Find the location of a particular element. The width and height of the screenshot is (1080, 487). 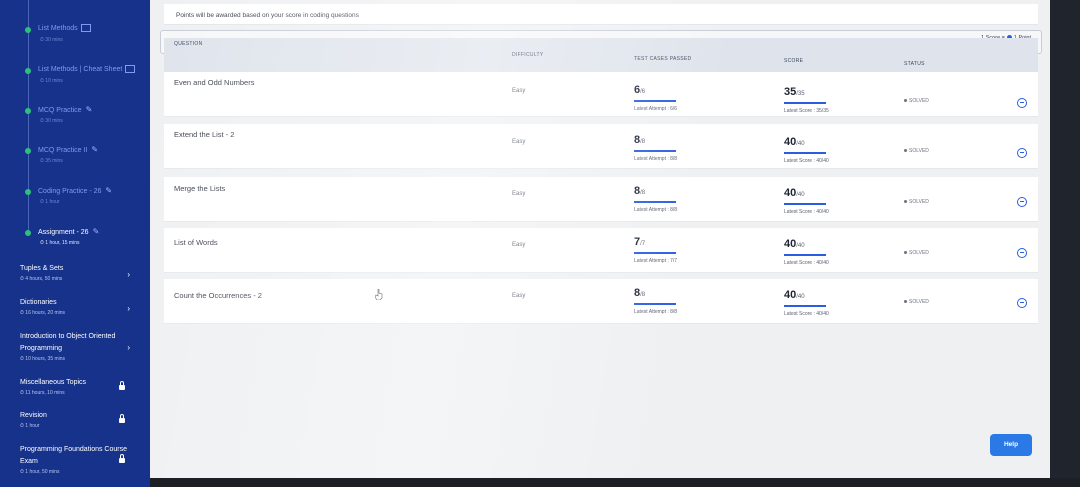

header-status: STATUS is located at coordinates (914, 64).